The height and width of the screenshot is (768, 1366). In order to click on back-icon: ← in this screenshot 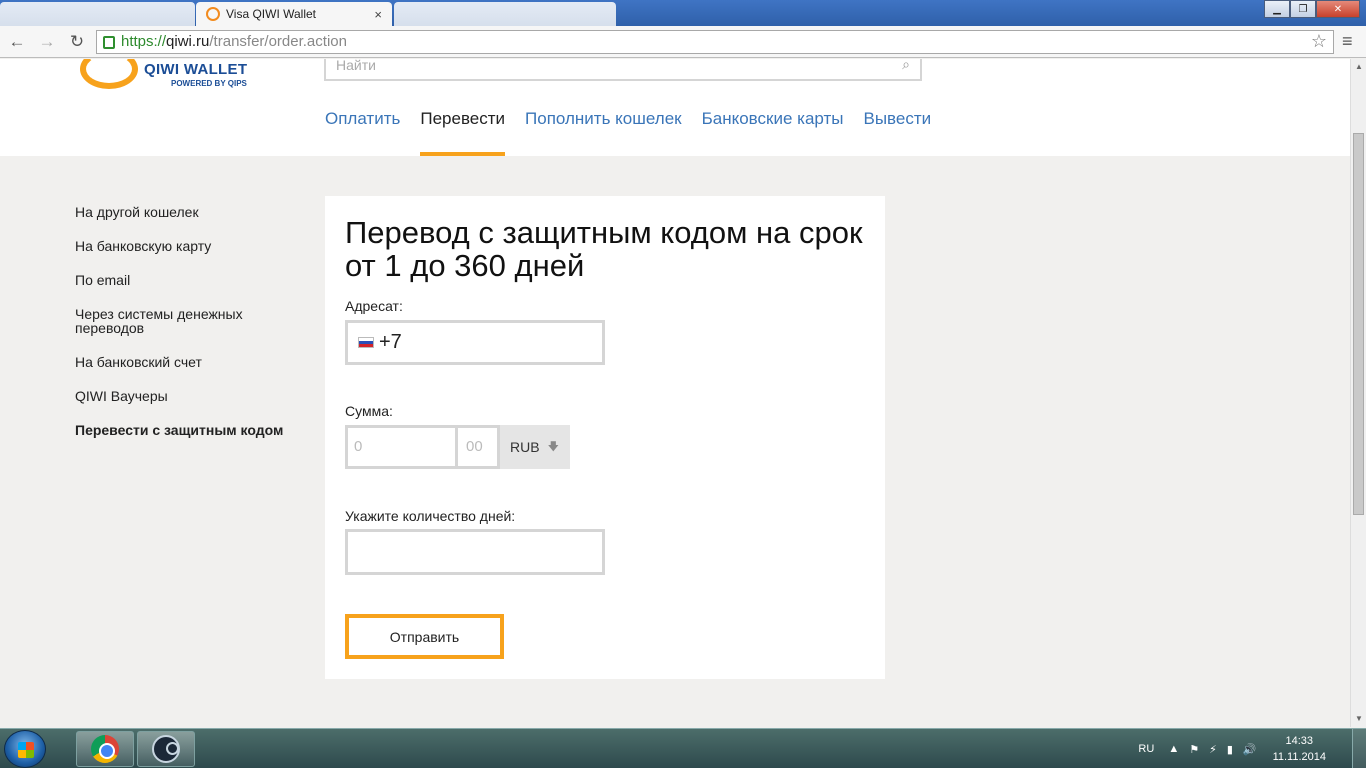, I will do `click(17, 42)`.